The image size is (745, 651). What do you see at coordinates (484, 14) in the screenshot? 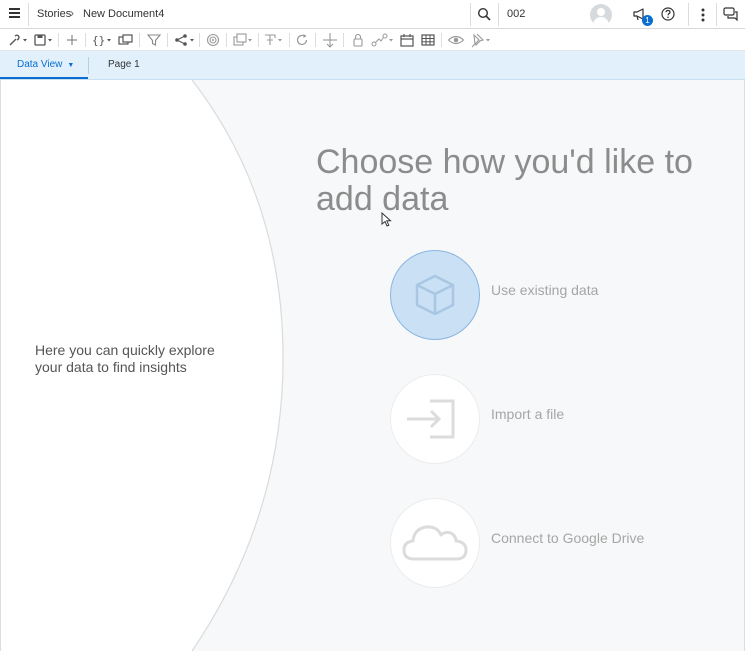
I see `search-icon` at bounding box center [484, 14].